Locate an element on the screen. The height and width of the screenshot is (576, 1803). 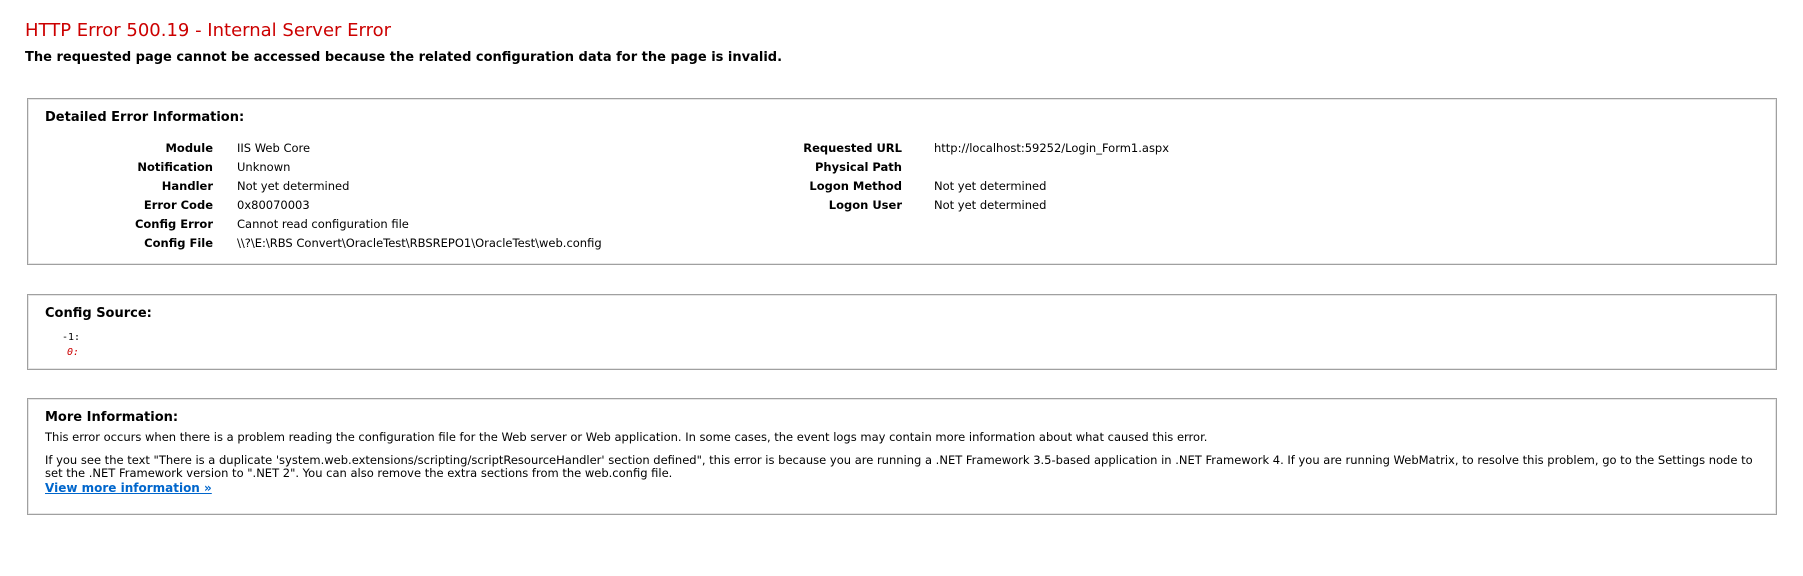
detail-value: Unknown is located at coordinates (264, 167).